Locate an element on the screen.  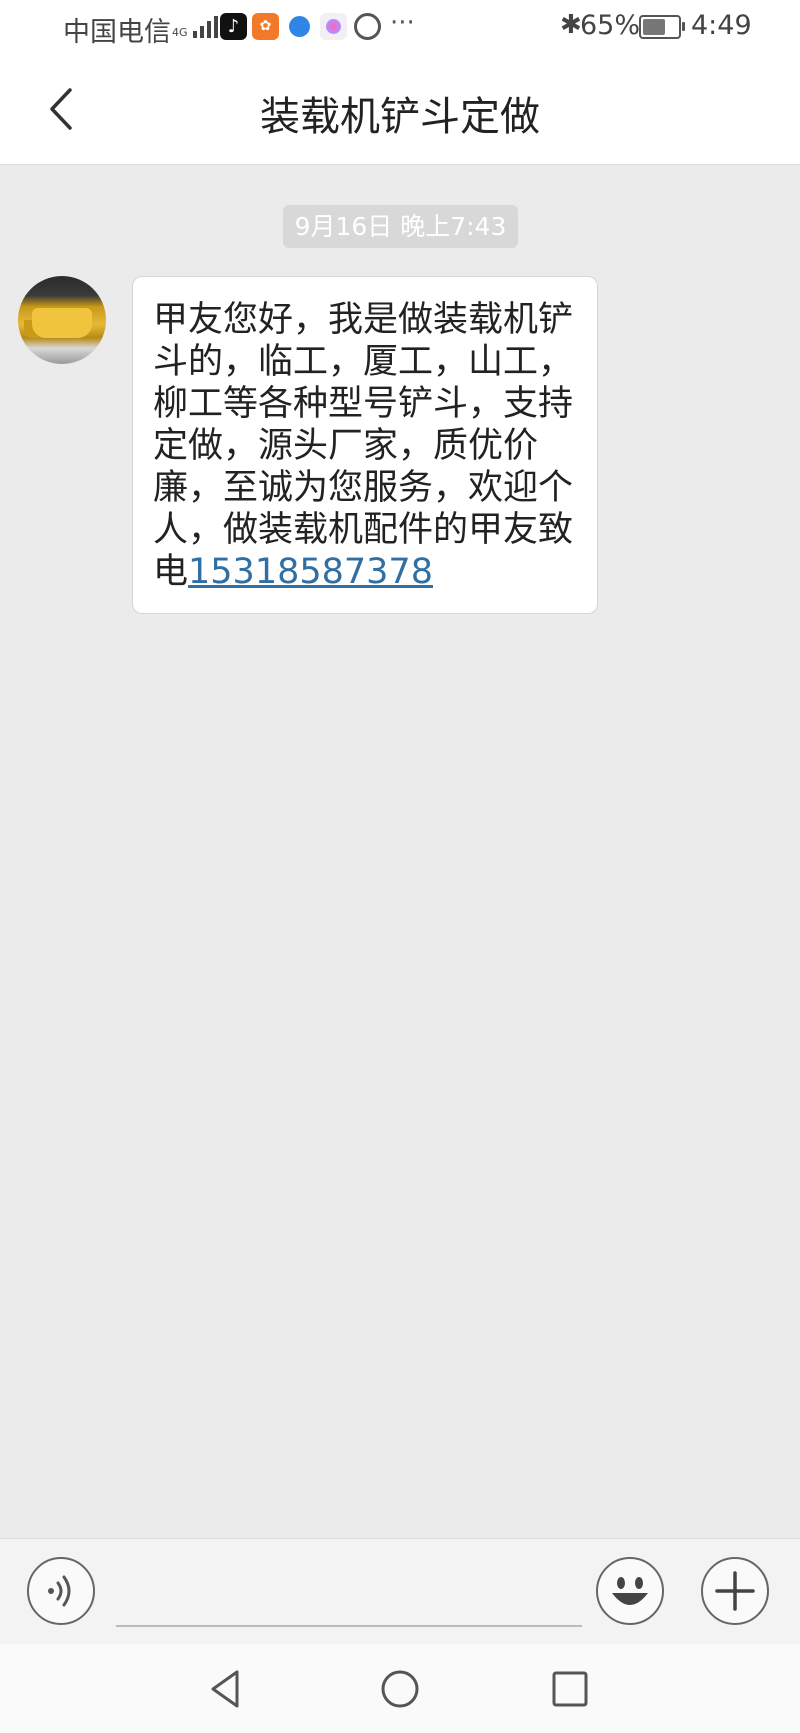
bluetooth-icon: ✱ is located at coordinates (571, 25).